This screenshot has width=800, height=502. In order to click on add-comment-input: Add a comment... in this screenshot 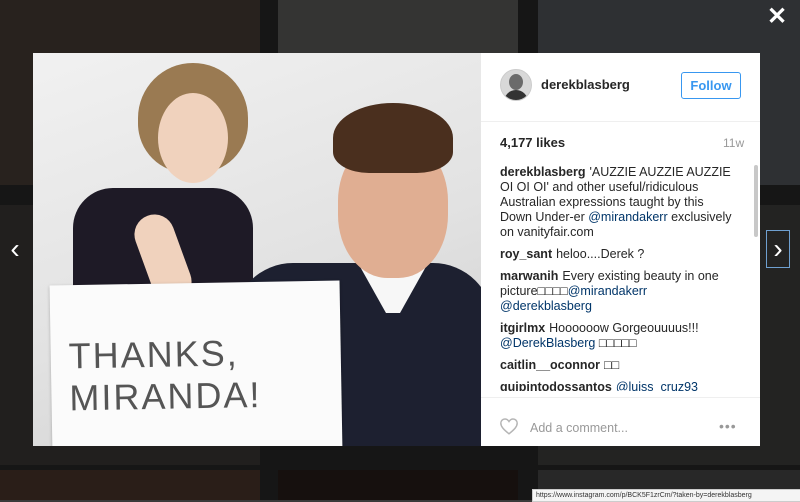, I will do `click(579, 428)`.